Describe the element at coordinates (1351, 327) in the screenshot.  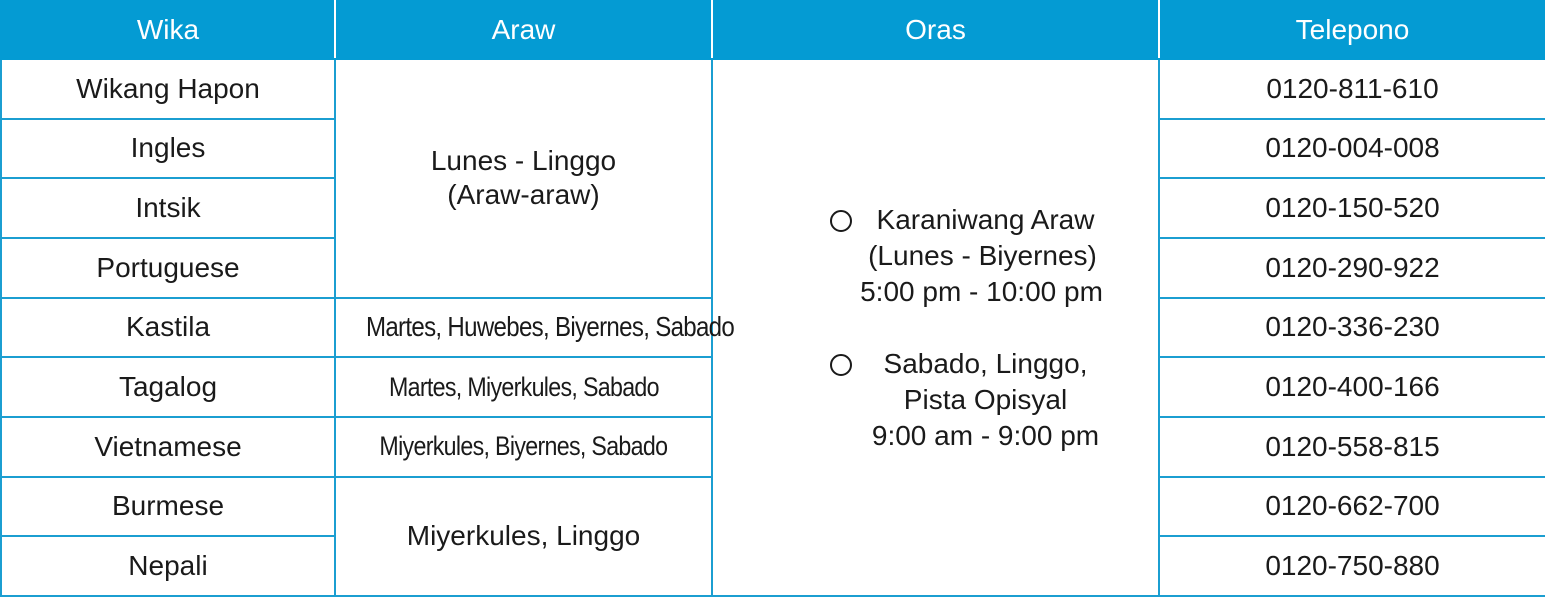
I see `phone-cell: 0120-336-230` at that location.